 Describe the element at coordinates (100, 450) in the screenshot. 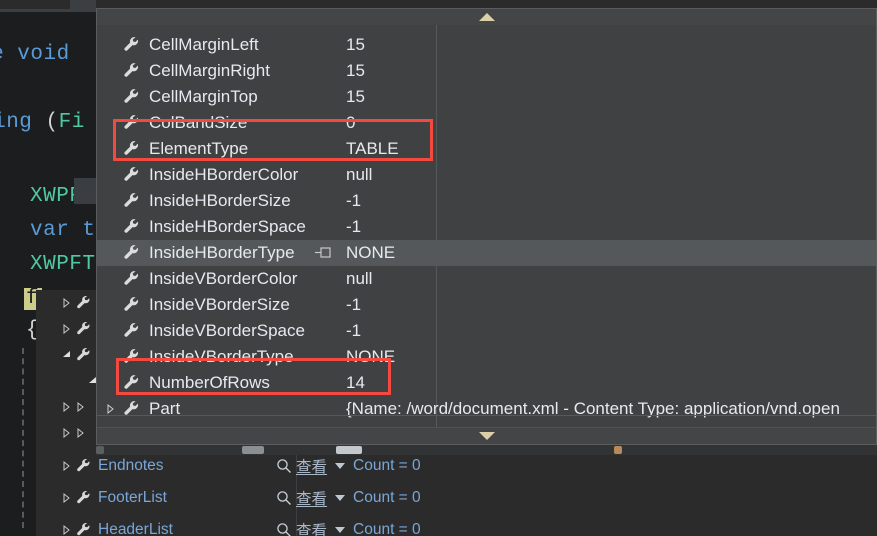

I see `scrollbar-thumb` at that location.